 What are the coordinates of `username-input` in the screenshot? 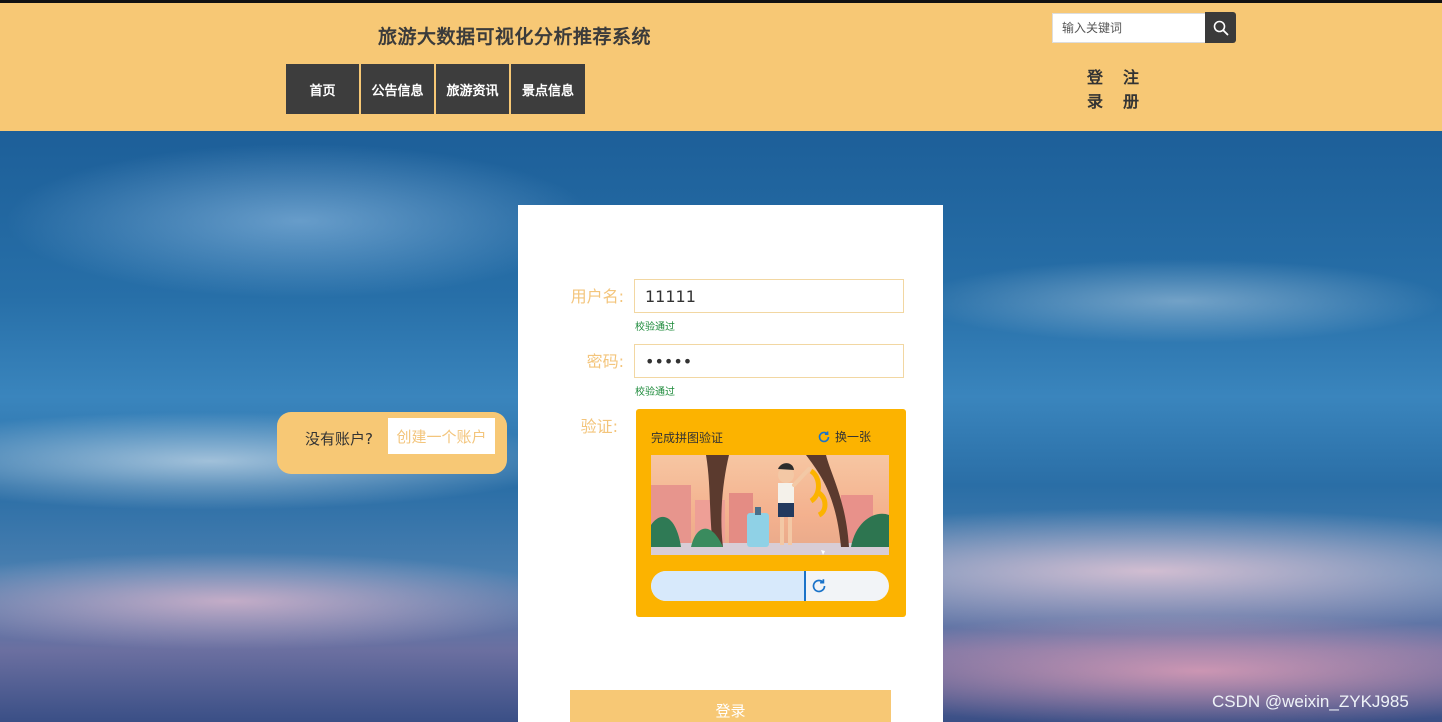 It's located at (769, 296).